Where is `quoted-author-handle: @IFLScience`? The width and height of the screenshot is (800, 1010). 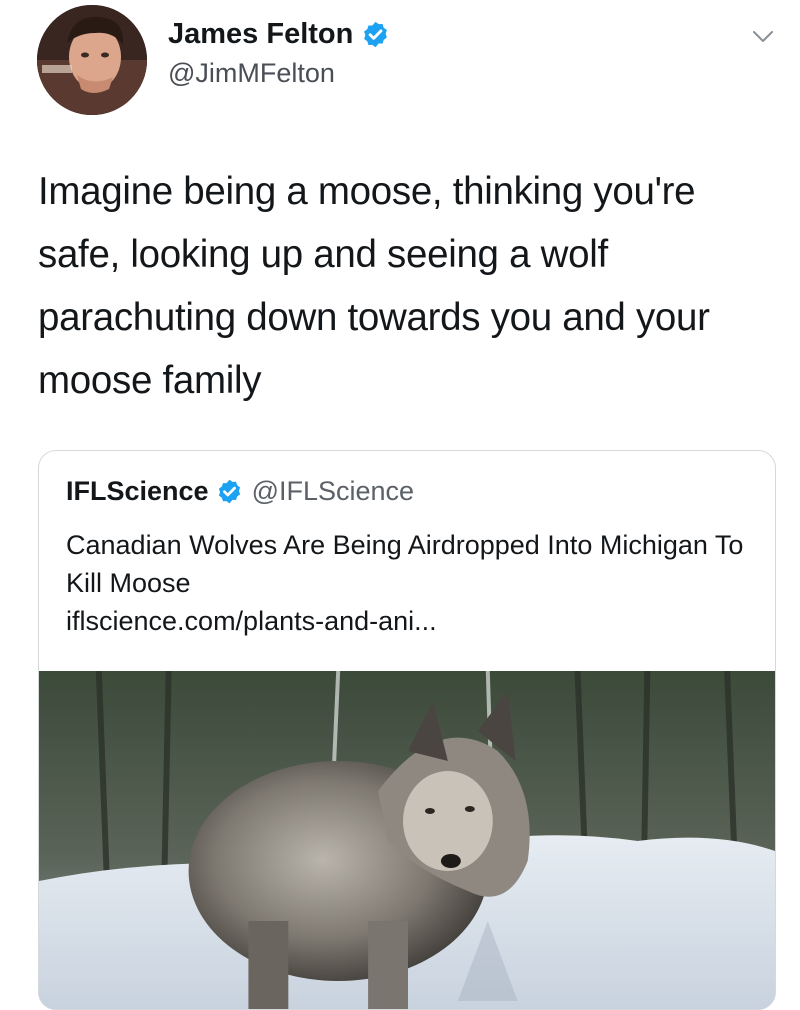
quoted-author-handle: @IFLScience is located at coordinates (333, 491).